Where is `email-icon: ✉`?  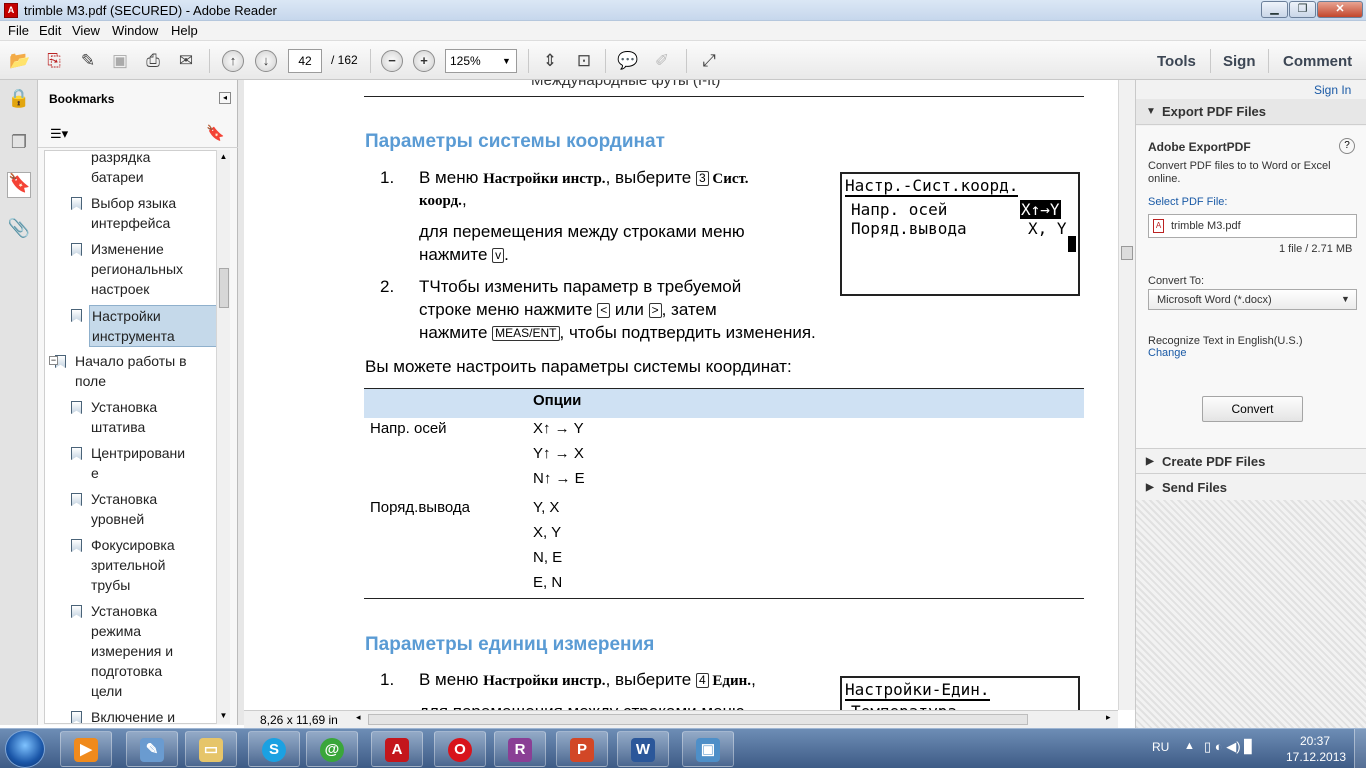 email-icon: ✉ is located at coordinates (186, 61).